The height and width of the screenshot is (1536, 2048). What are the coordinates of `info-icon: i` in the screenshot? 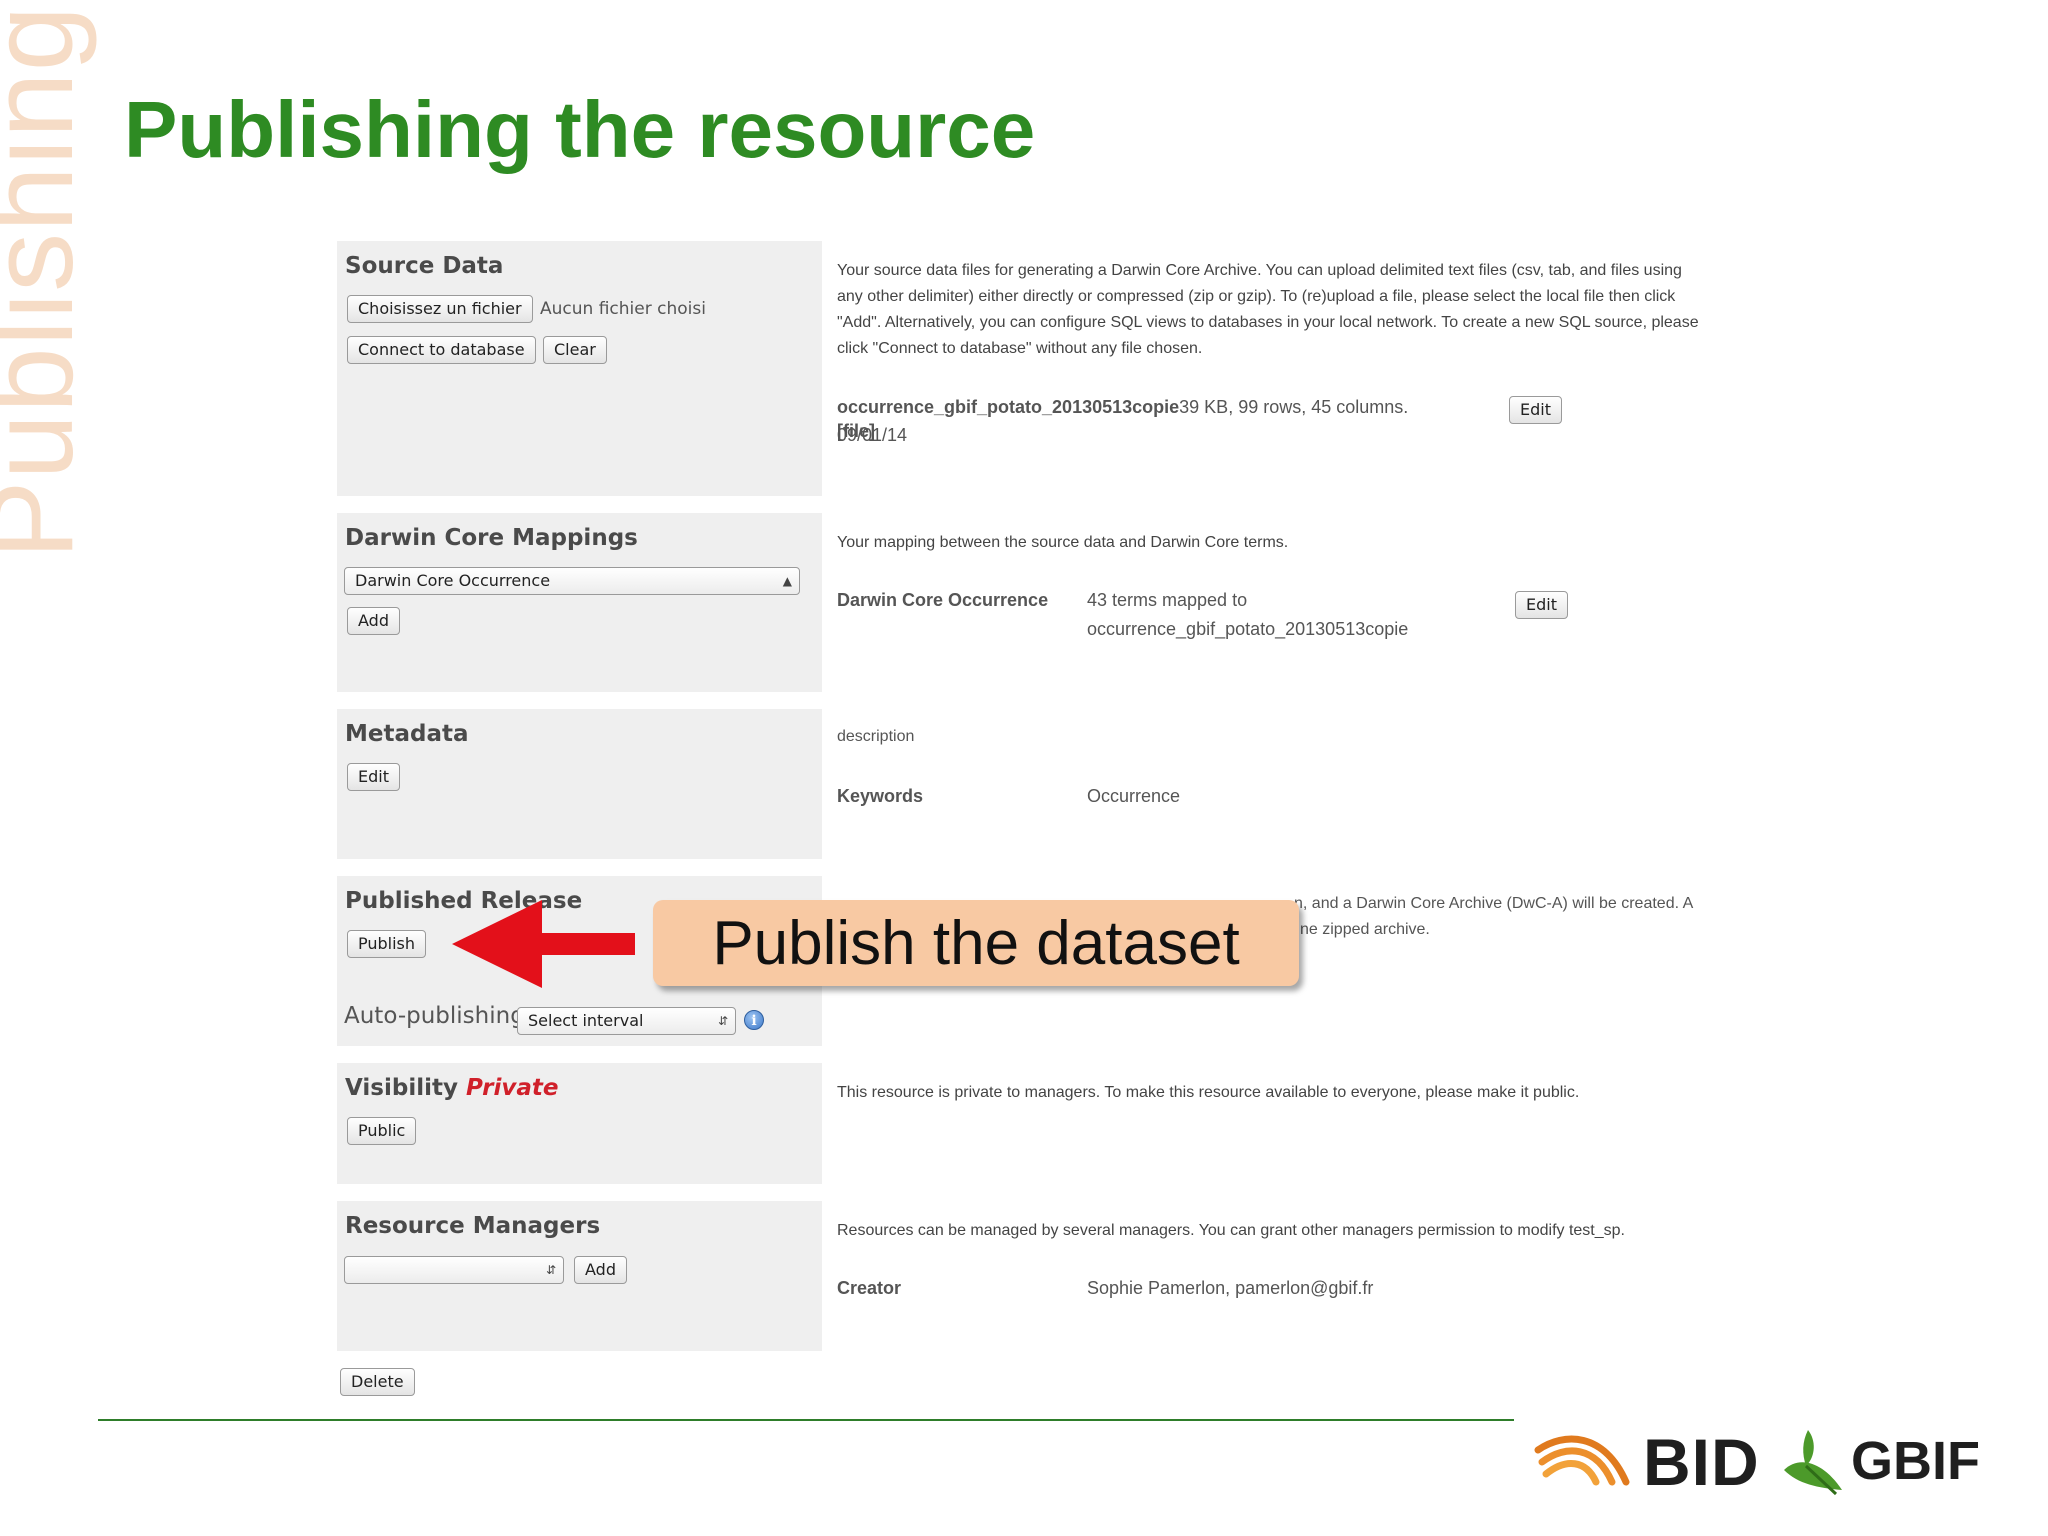 It's located at (754, 1020).